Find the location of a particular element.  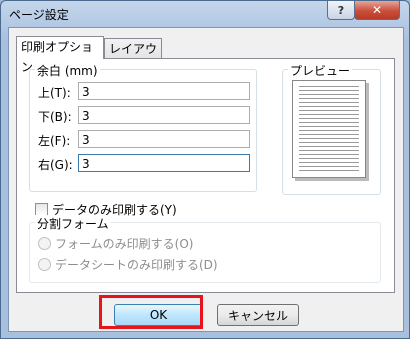

cancel-button: キャンセル is located at coordinates (258, 315).